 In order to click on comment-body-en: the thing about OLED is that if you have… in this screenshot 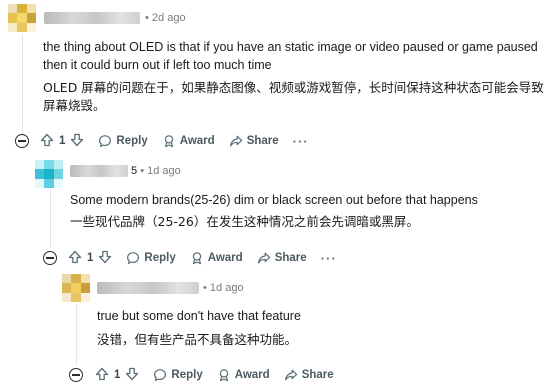, I will do `click(290, 47)`.